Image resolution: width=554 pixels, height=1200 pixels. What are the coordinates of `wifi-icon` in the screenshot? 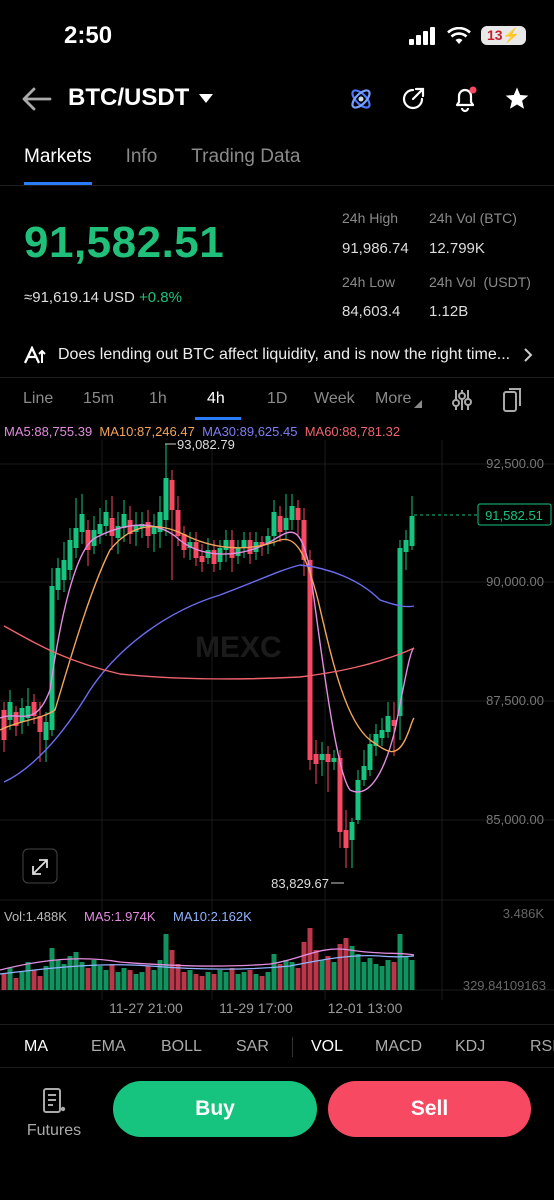 It's located at (459, 35).